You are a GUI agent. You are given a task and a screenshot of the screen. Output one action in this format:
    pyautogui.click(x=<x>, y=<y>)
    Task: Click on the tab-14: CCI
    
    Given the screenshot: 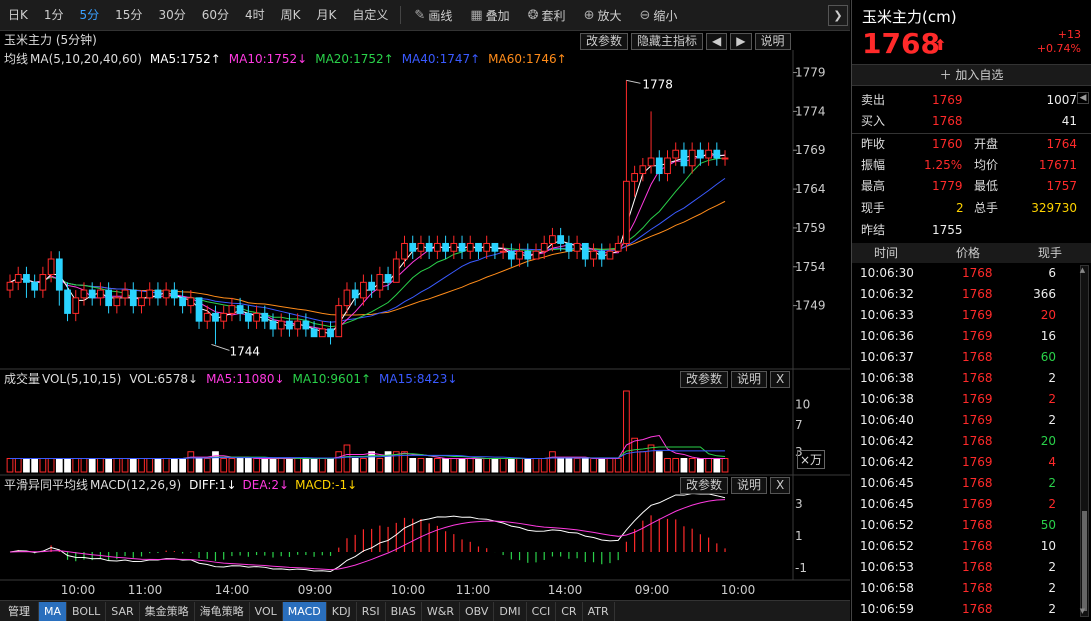 What is the action you would take?
    pyautogui.click(x=542, y=611)
    